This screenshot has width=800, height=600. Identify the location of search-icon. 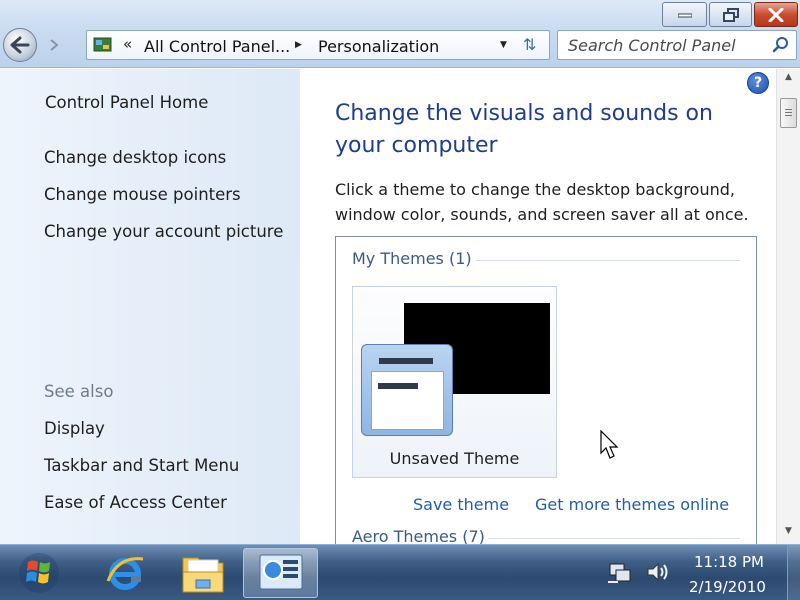
(781, 45).